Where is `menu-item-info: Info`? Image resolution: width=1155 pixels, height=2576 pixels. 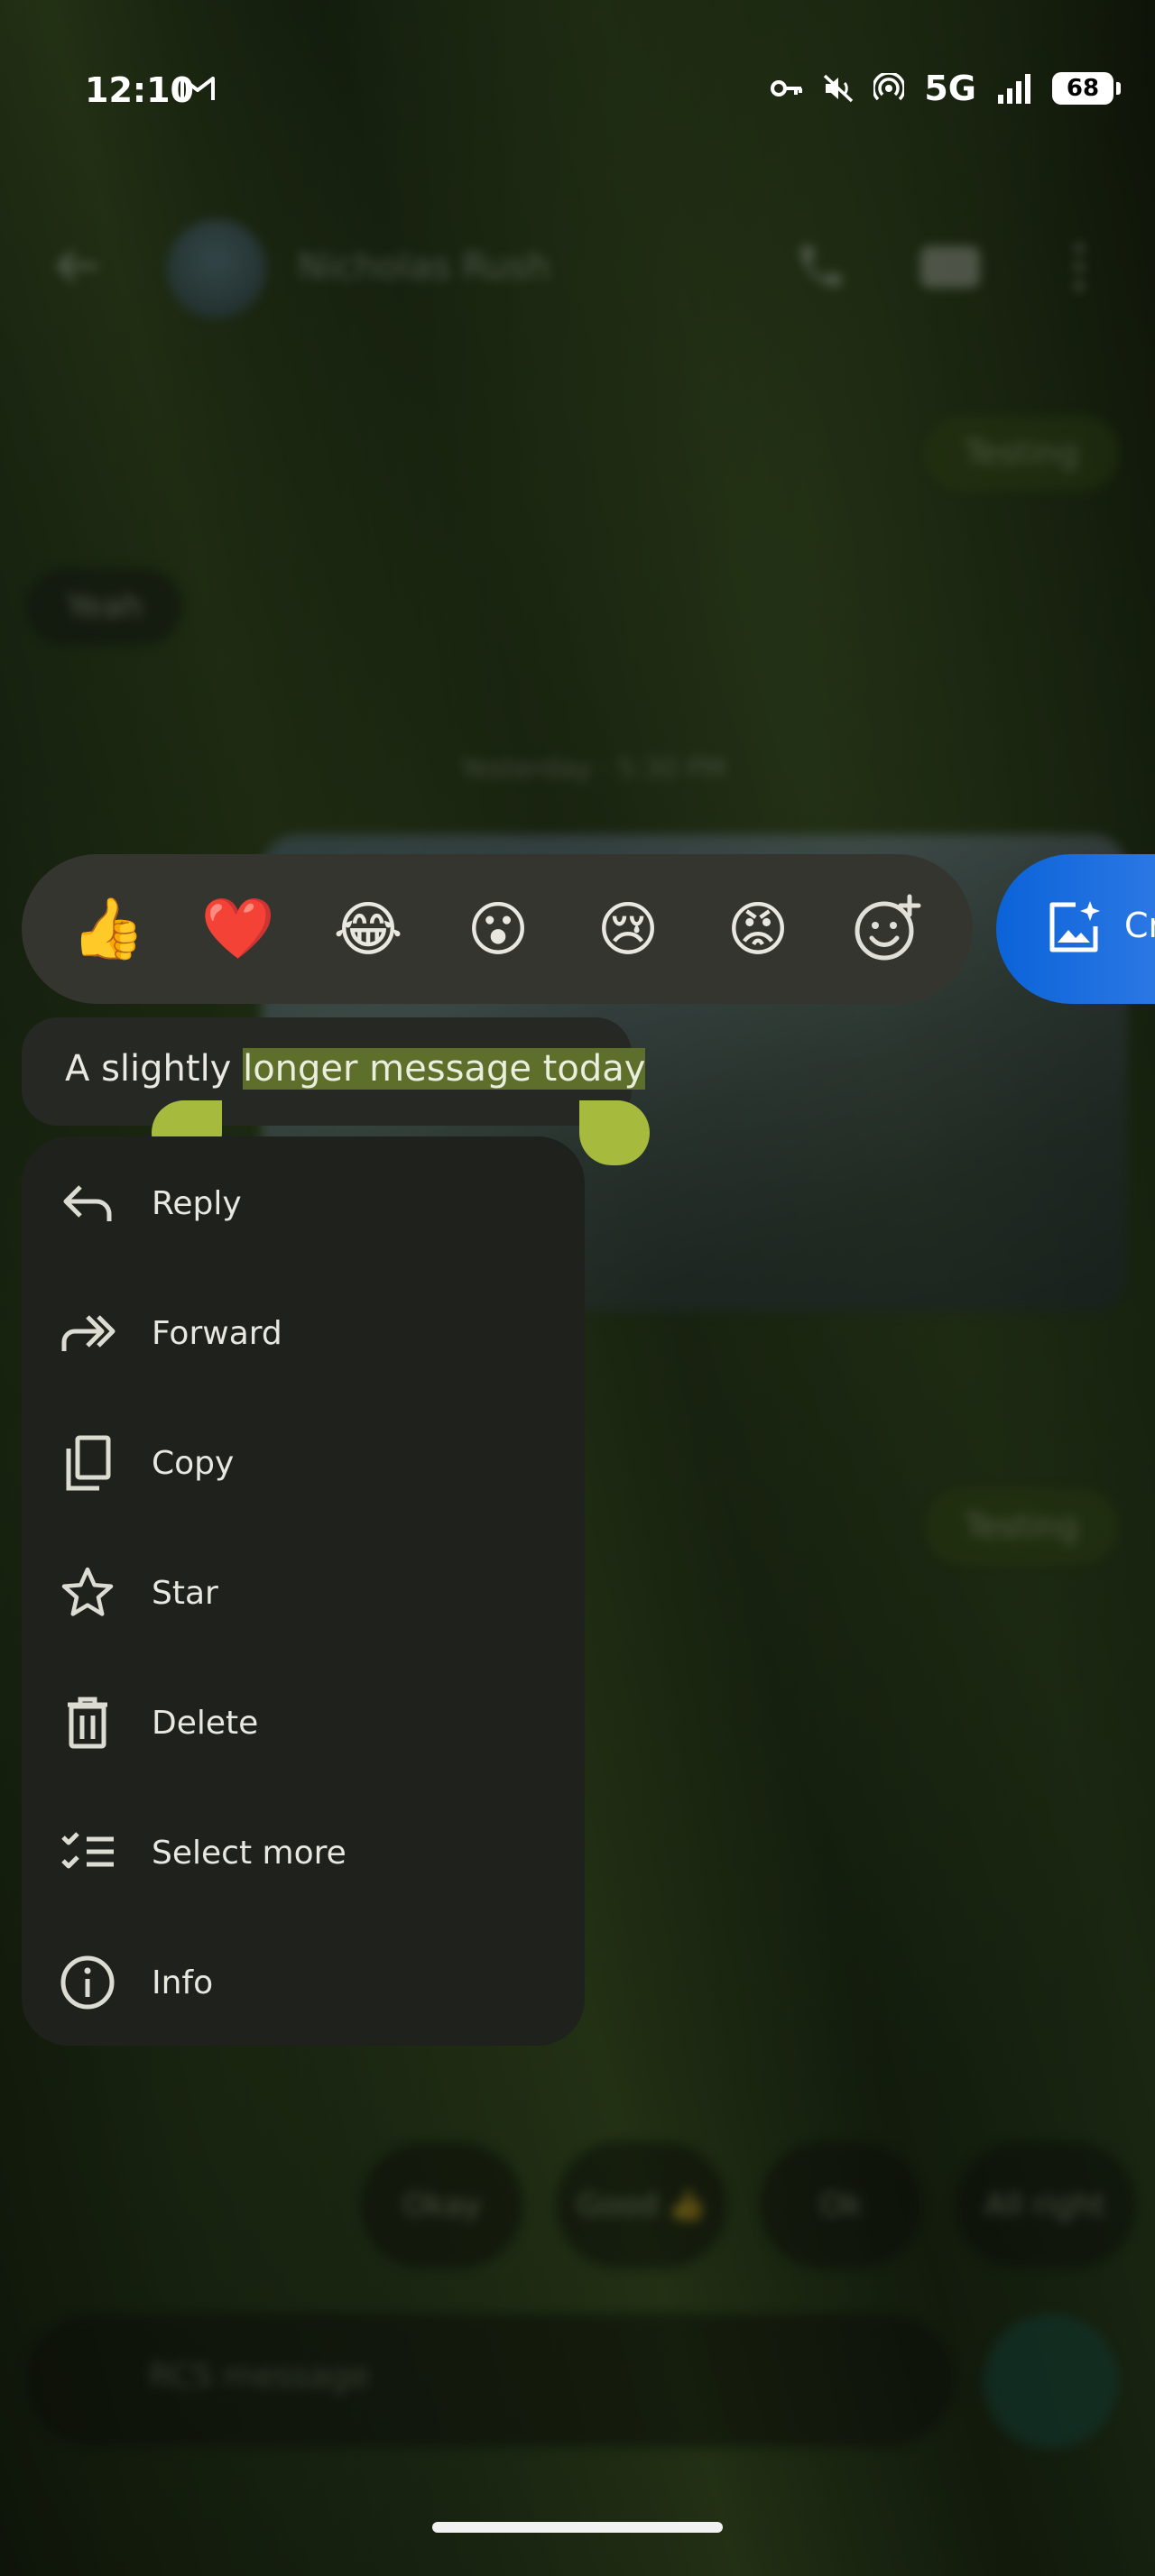
menu-item-info: Info is located at coordinates (303, 1982).